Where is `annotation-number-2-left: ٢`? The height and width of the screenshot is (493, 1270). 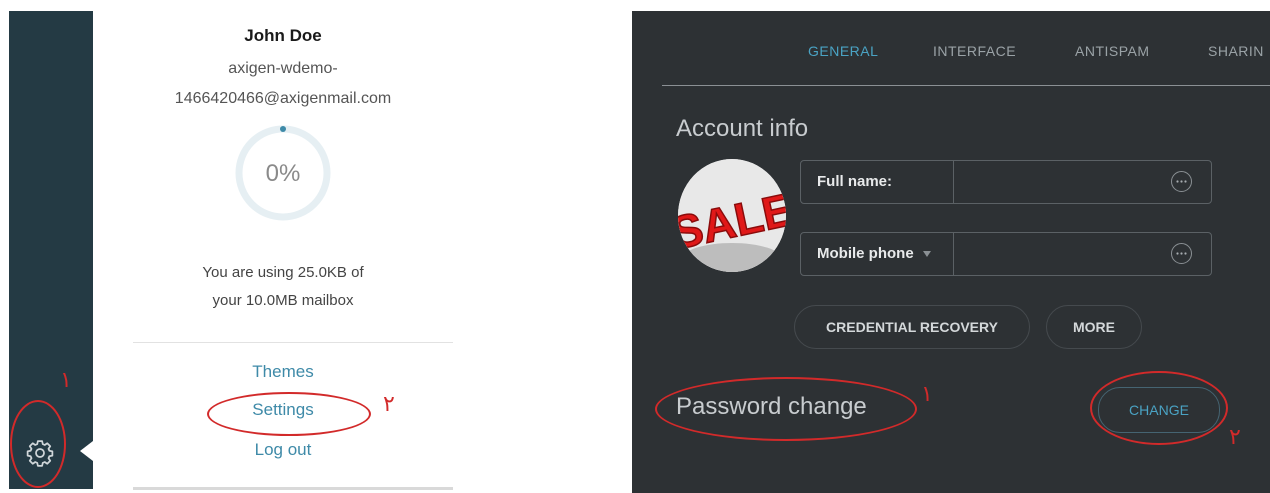 annotation-number-2-left: ٢ is located at coordinates (389, 404).